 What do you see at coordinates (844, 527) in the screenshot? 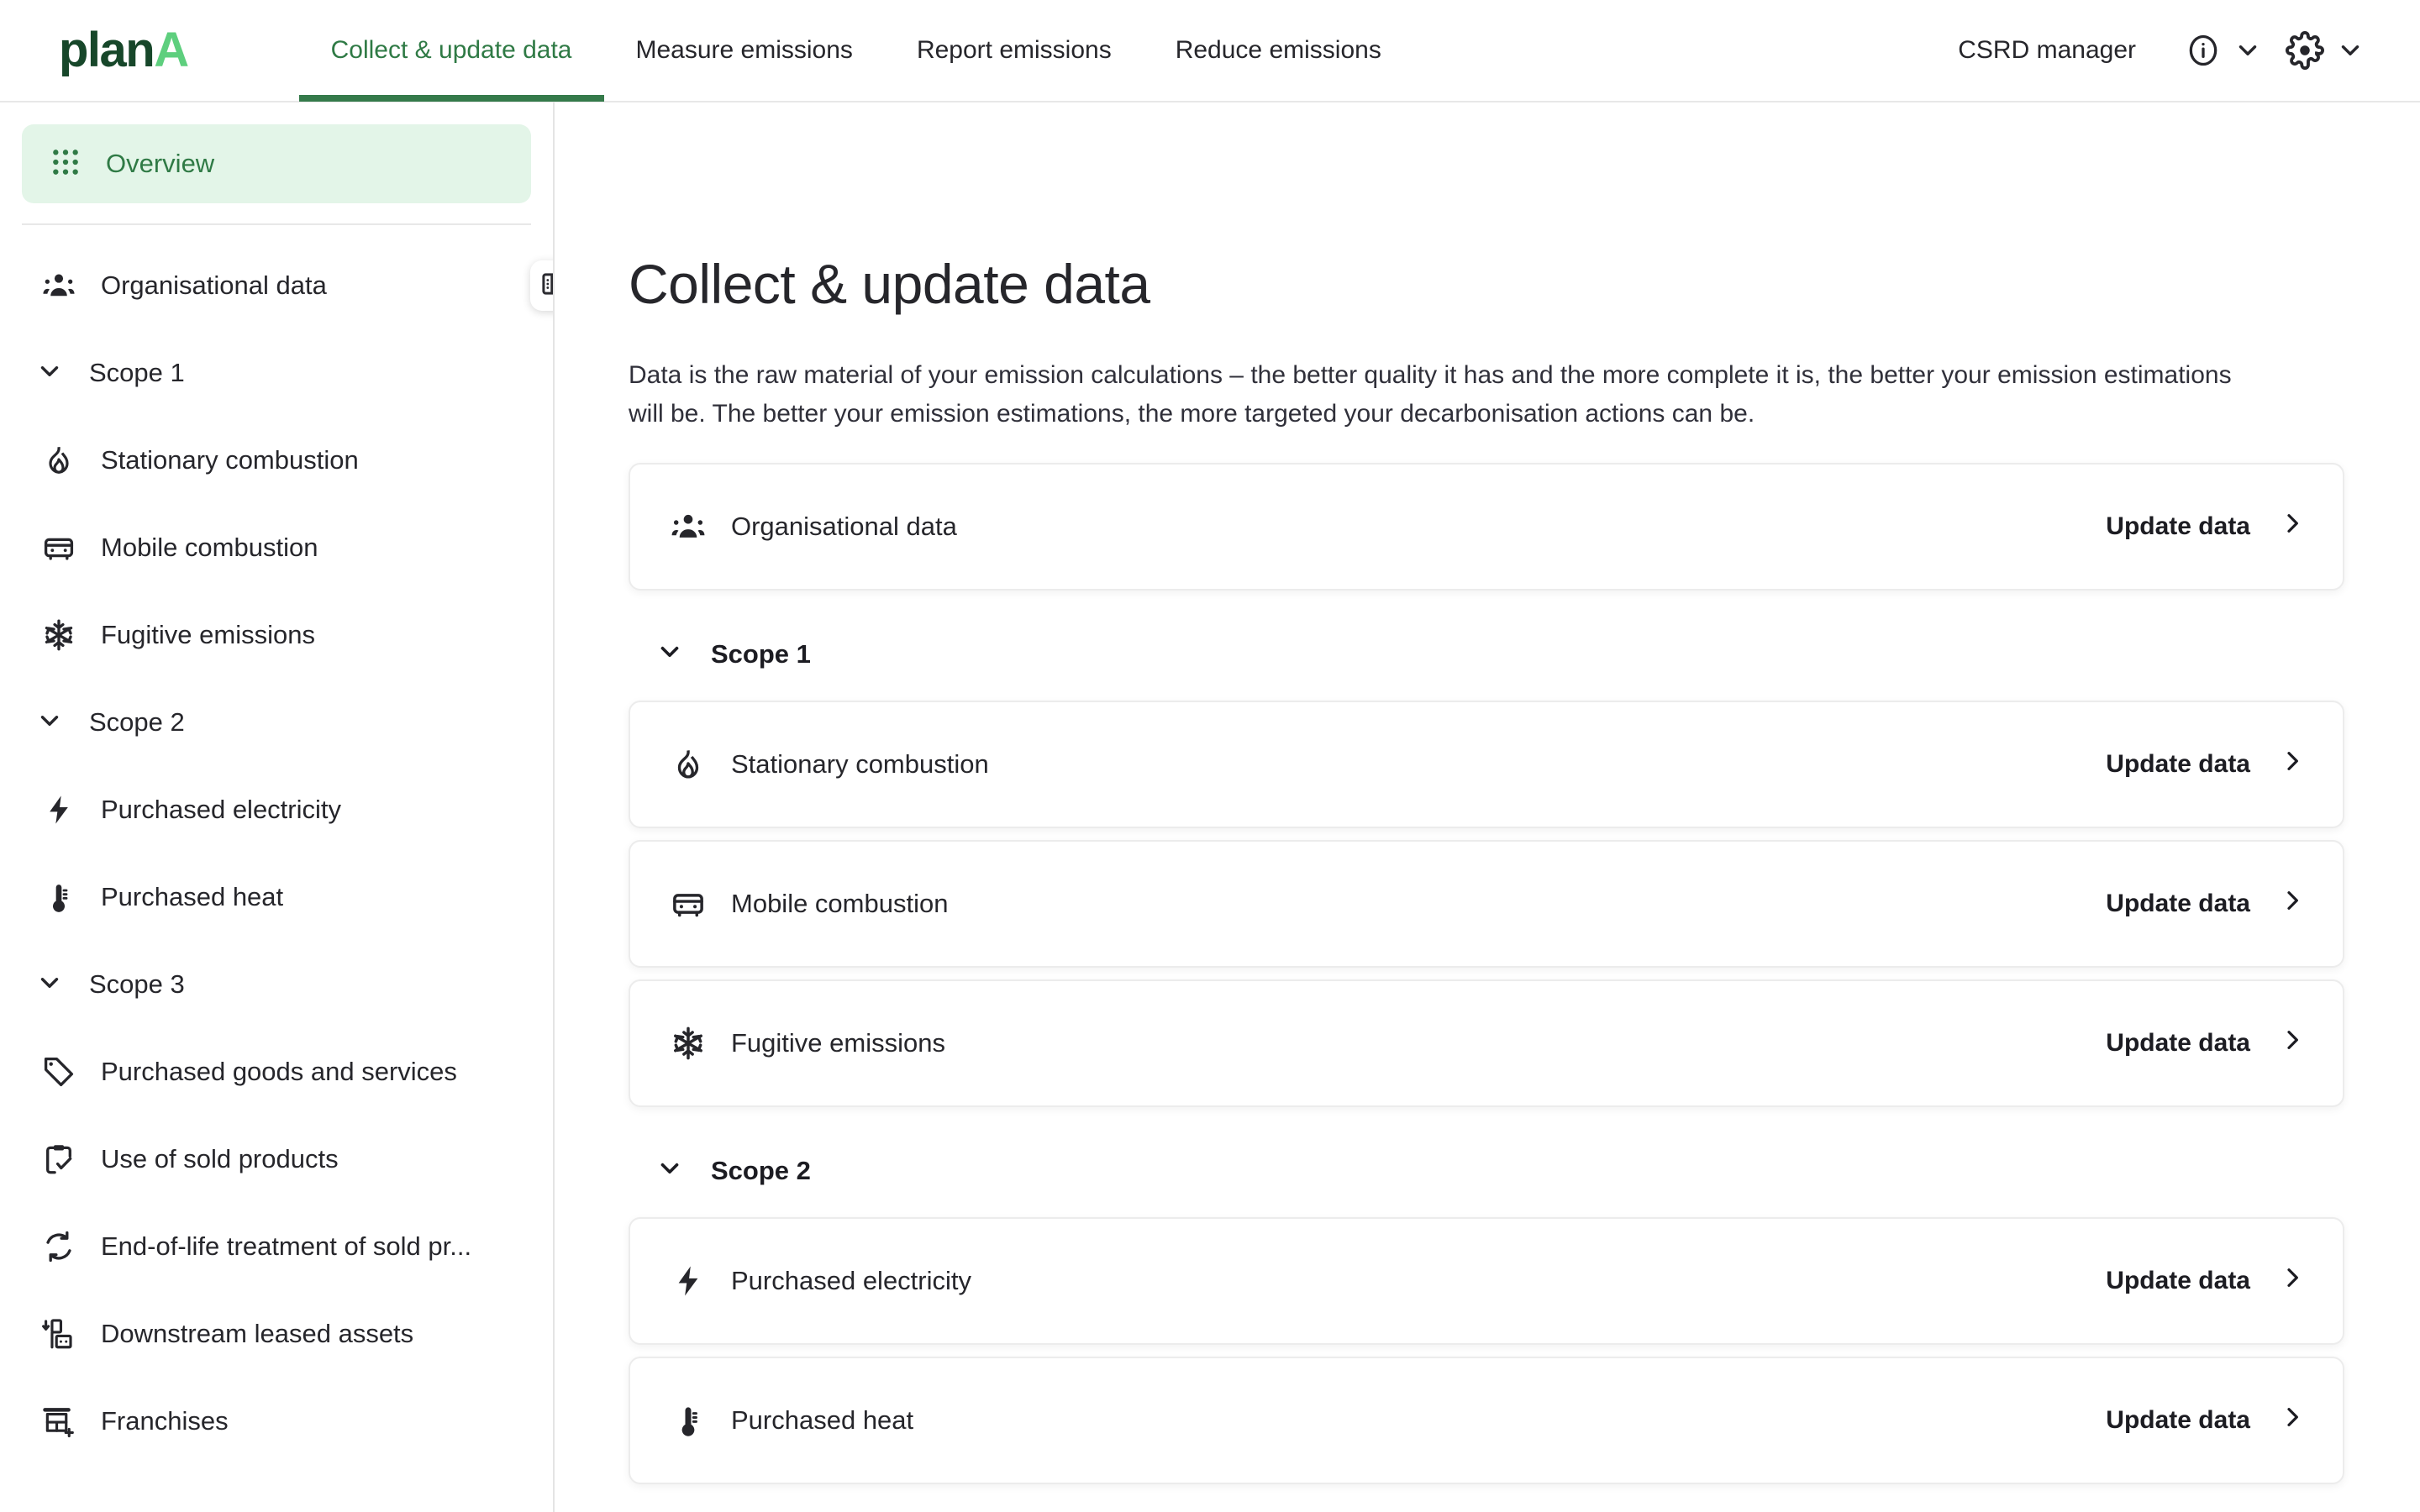
I see `card-label: Organisational data` at bounding box center [844, 527].